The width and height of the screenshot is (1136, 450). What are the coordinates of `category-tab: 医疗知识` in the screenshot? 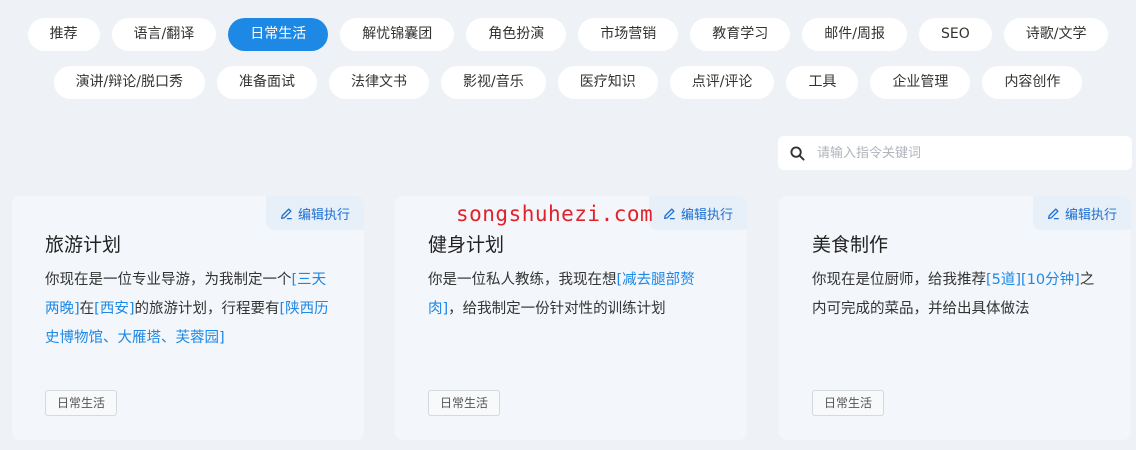 It's located at (607, 82).